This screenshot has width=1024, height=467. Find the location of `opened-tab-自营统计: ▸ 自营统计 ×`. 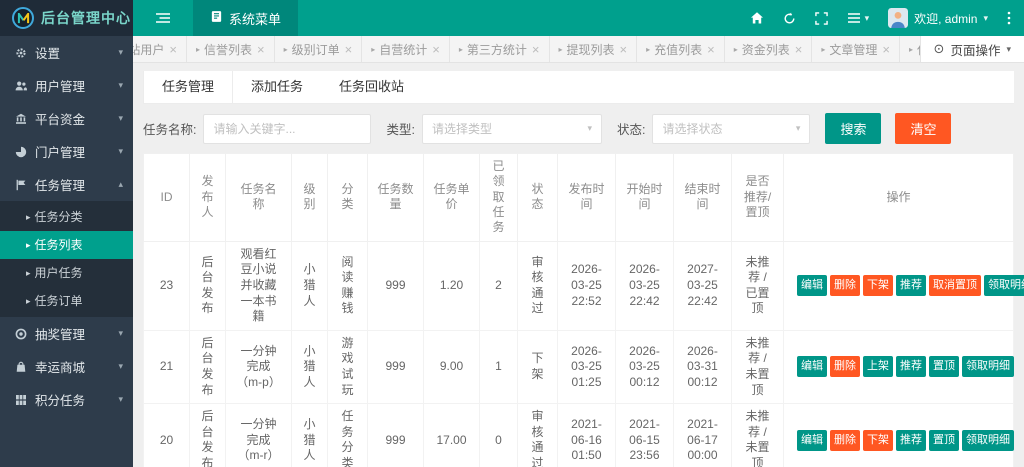

opened-tab-自营统计: ▸ 自营统计 × is located at coordinates (406, 49).